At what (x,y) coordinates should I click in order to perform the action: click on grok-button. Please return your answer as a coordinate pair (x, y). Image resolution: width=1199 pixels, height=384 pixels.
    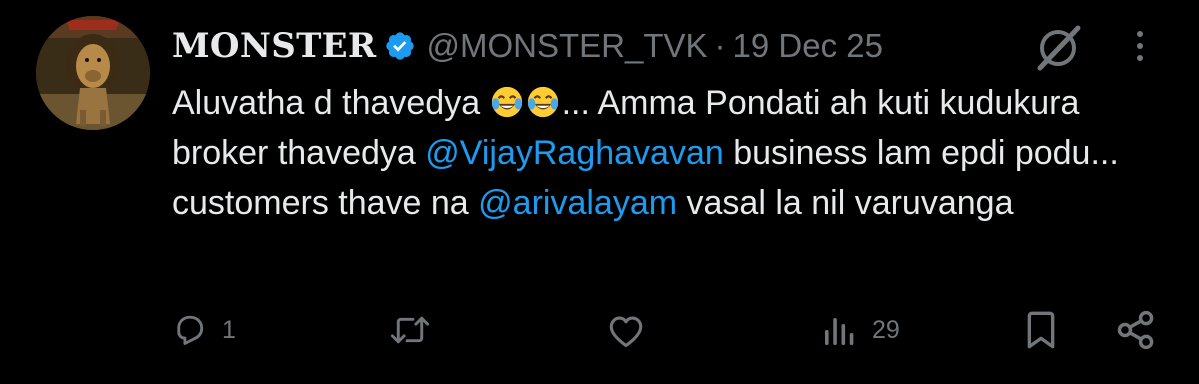
    Looking at the image, I should click on (1058, 48).